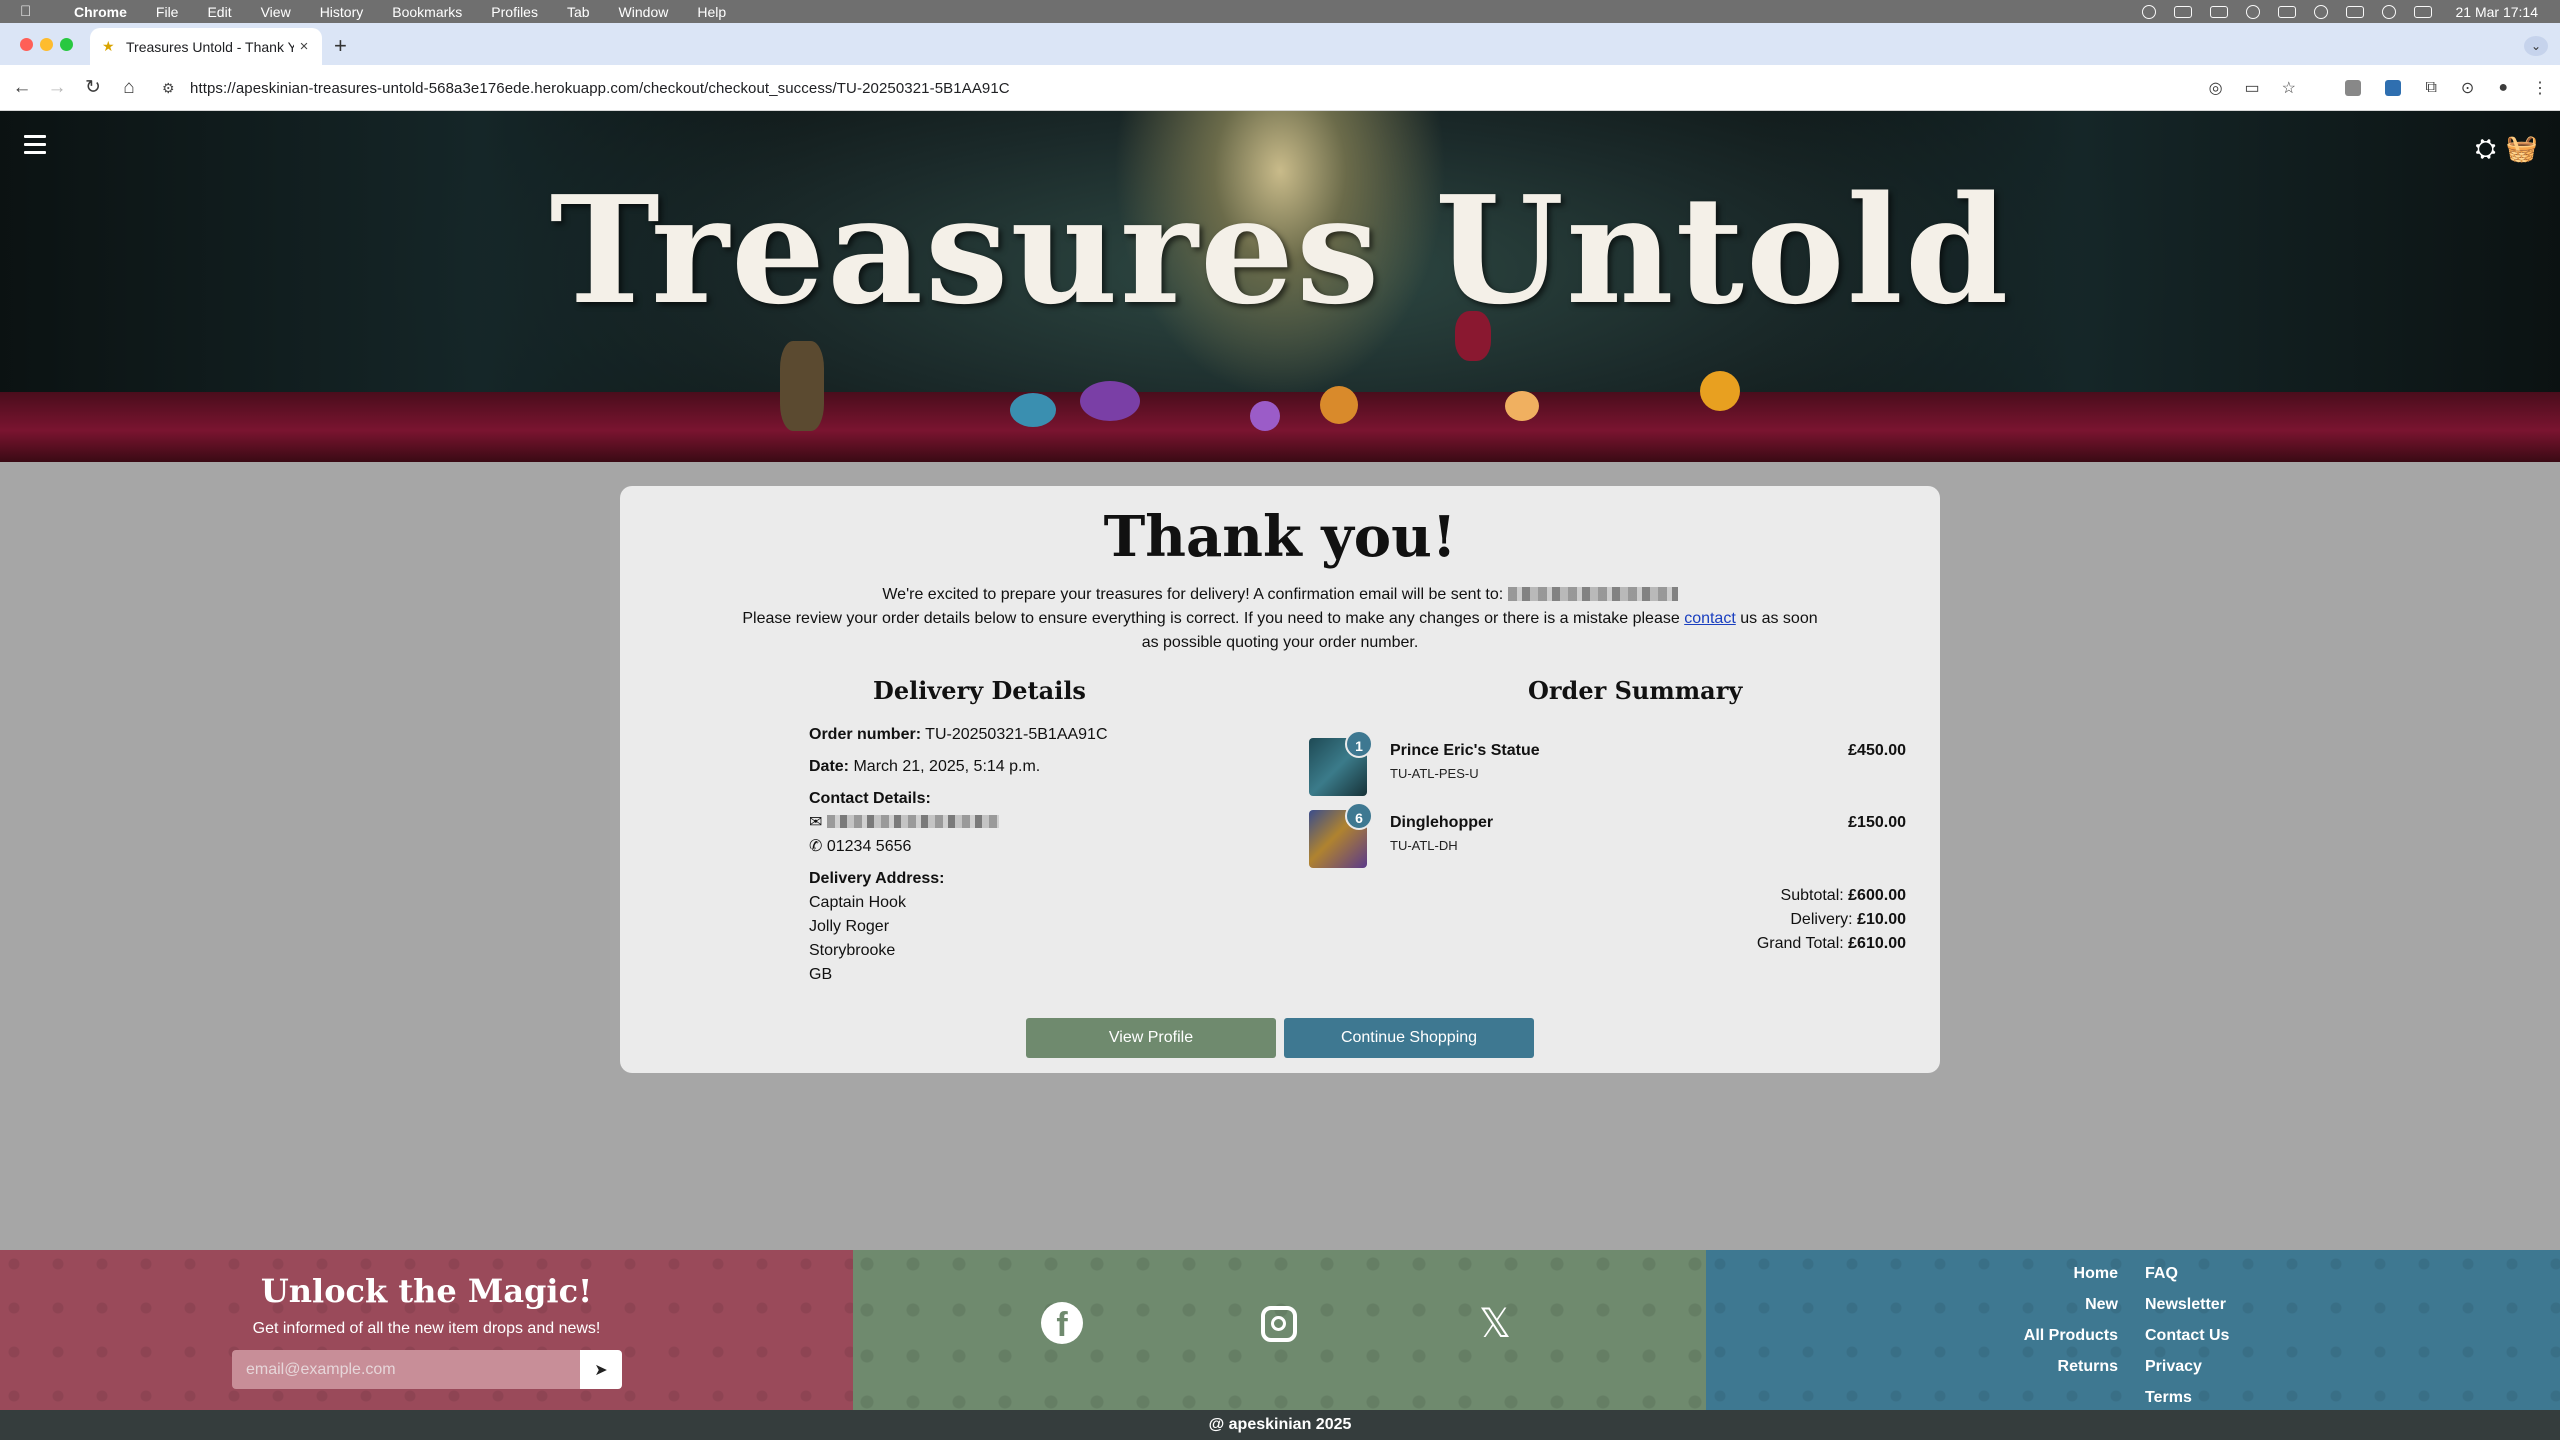 This screenshot has height=1440, width=2560. What do you see at coordinates (2467, 88) in the screenshot?
I see `media-icon: ⊙` at bounding box center [2467, 88].